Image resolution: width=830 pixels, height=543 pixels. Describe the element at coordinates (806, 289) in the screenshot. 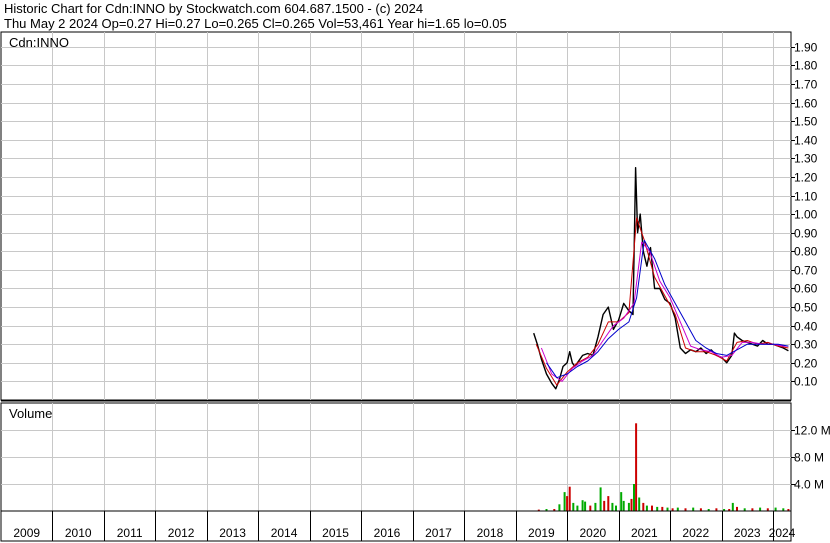

I see `price-tick-label: 0.60` at that location.